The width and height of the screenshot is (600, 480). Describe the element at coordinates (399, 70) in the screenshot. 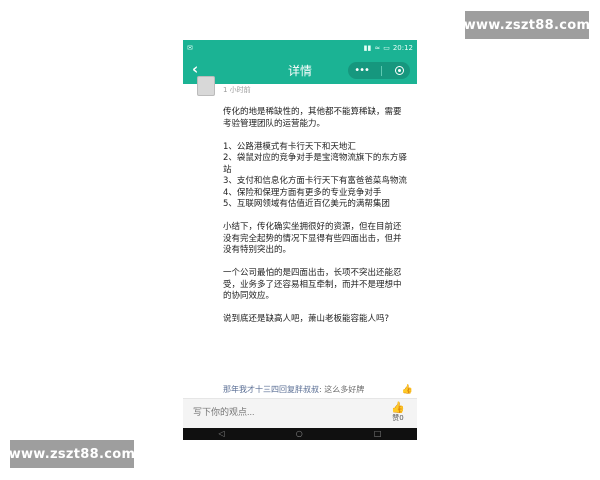

I see `close-circle-icon` at that location.